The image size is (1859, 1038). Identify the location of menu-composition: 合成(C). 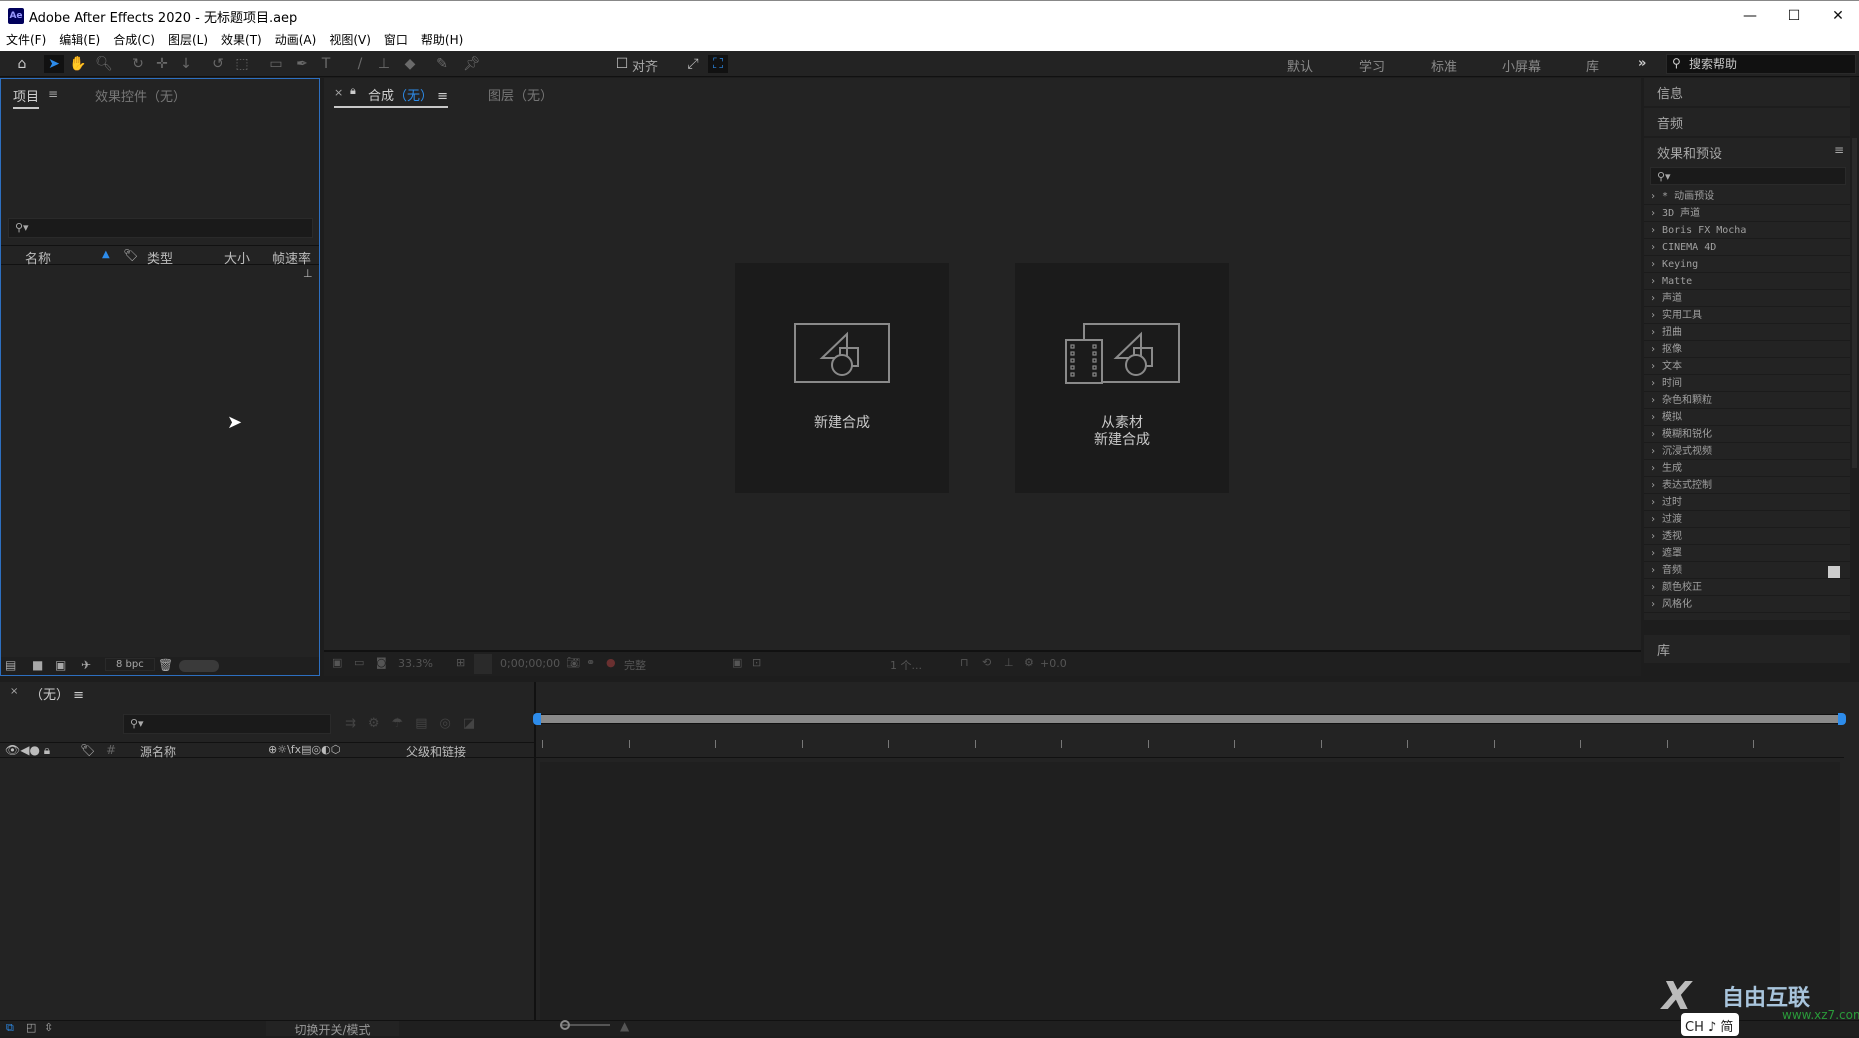
(134, 40).